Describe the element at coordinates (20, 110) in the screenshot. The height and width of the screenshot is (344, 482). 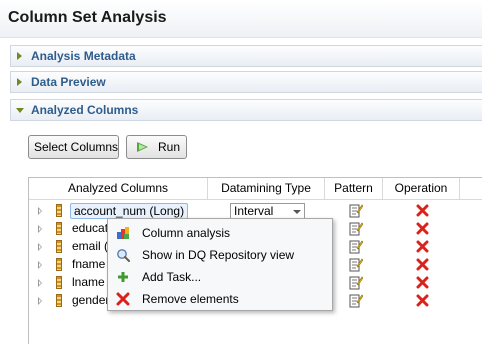
I see `expanded-twisty-icon` at that location.